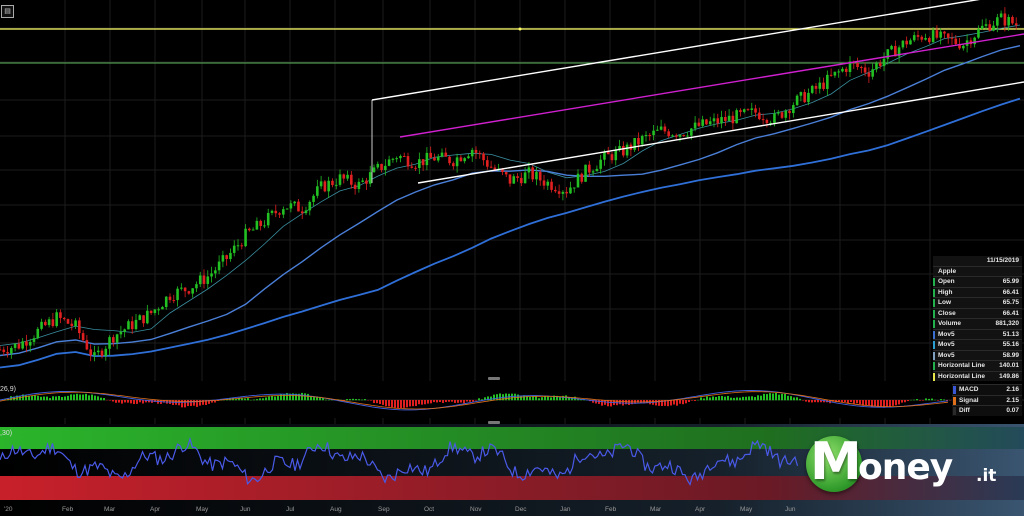  What do you see at coordinates (964, 410) in the screenshot?
I see `macd-legend-label: Diff` at bounding box center [964, 410].